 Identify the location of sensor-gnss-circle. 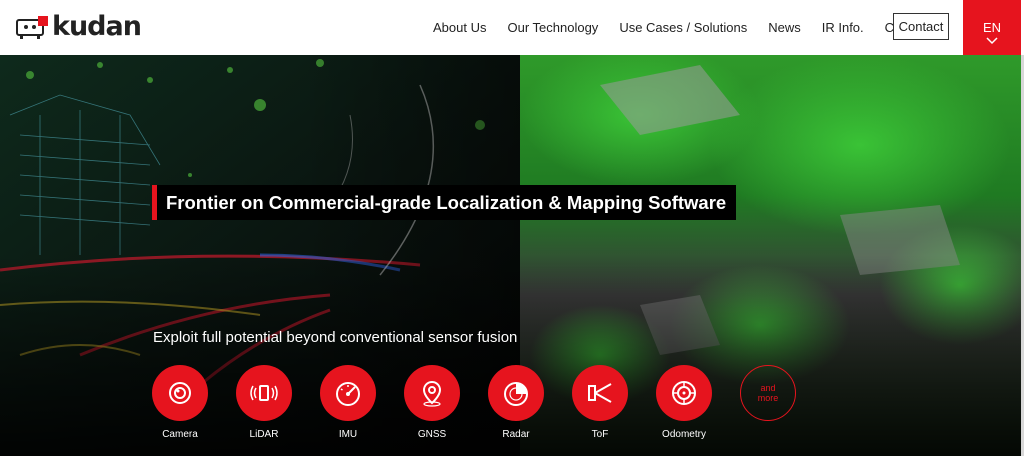
(432, 393).